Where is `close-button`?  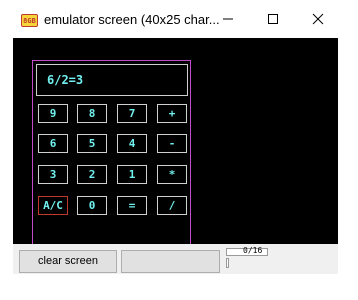
close-button is located at coordinates (318, 19).